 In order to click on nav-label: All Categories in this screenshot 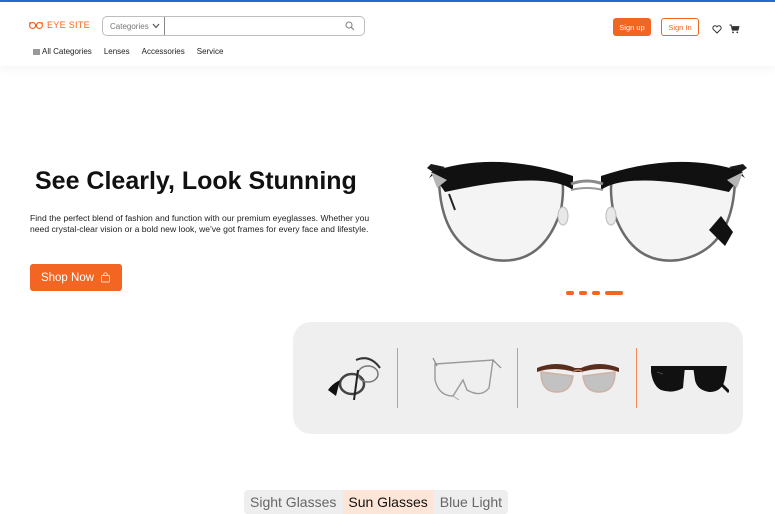, I will do `click(67, 51)`.